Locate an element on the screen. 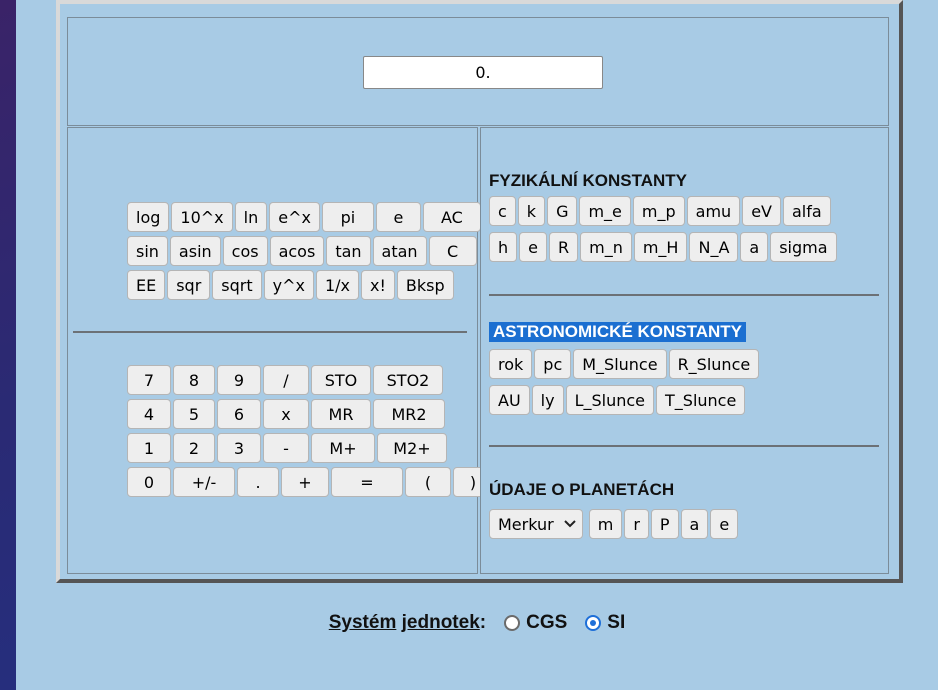  digit-9-button: 9 is located at coordinates (239, 380).